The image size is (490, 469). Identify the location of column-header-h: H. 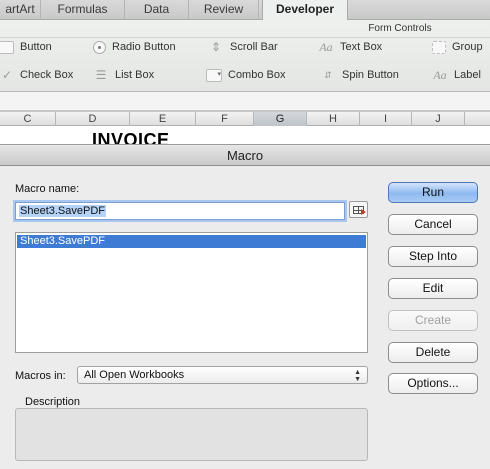
(333, 119).